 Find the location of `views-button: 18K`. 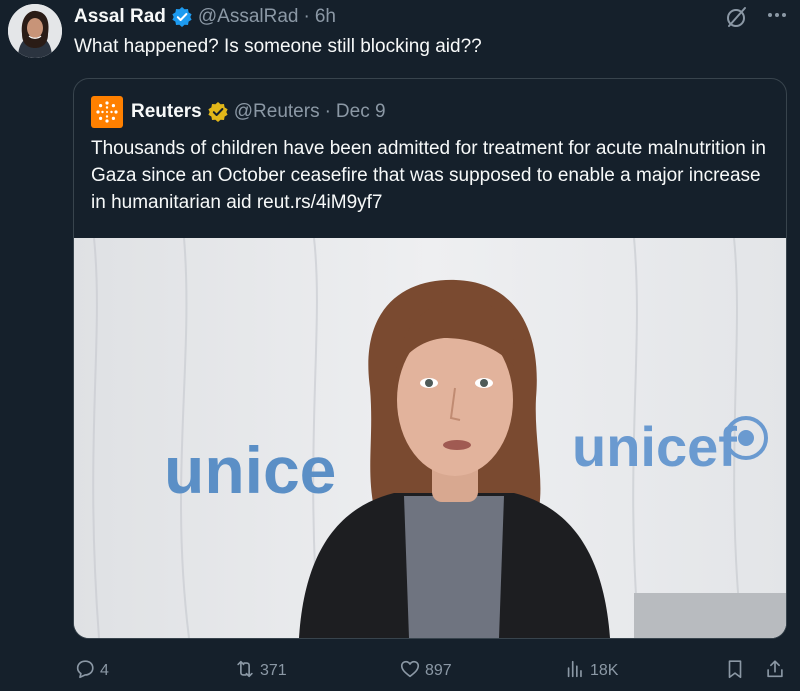

views-button: 18K is located at coordinates (591, 671).